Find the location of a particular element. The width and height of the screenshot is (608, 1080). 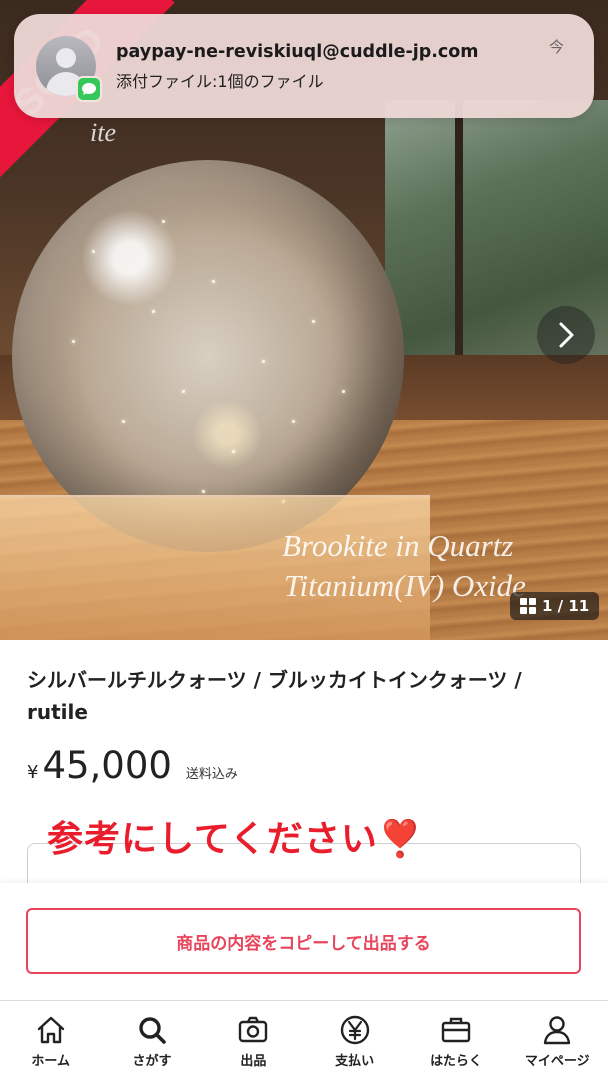

search-icon is located at coordinates (152, 1030).